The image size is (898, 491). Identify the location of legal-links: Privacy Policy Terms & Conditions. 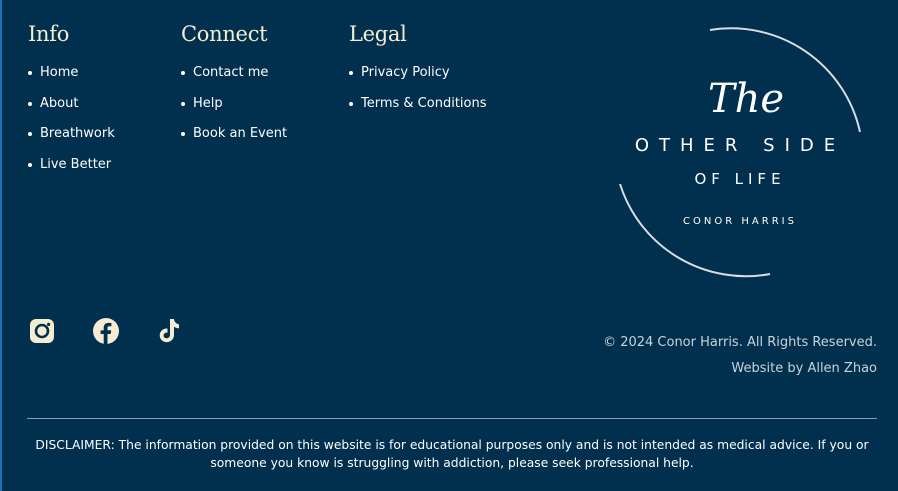
(418, 88).